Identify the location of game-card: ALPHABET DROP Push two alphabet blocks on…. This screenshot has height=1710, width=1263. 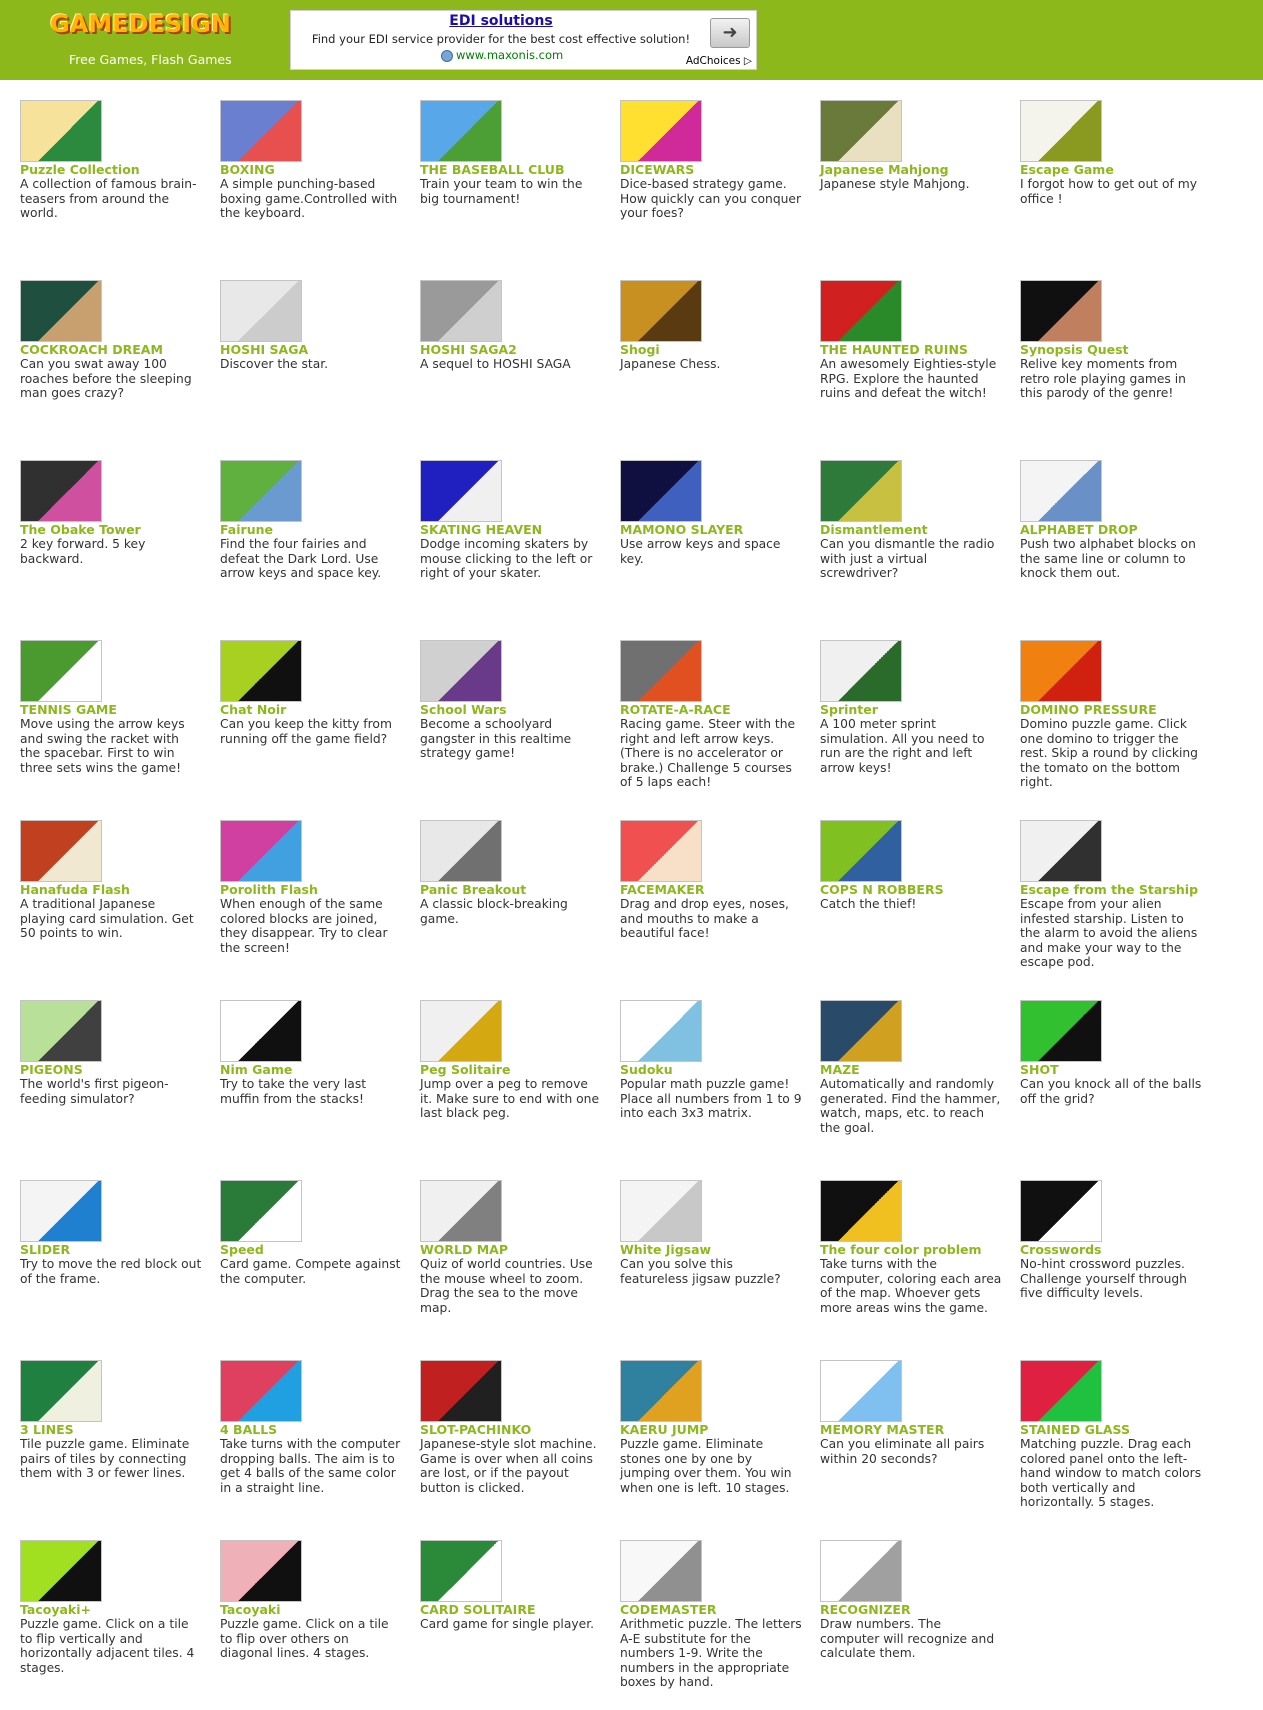
(1110, 545).